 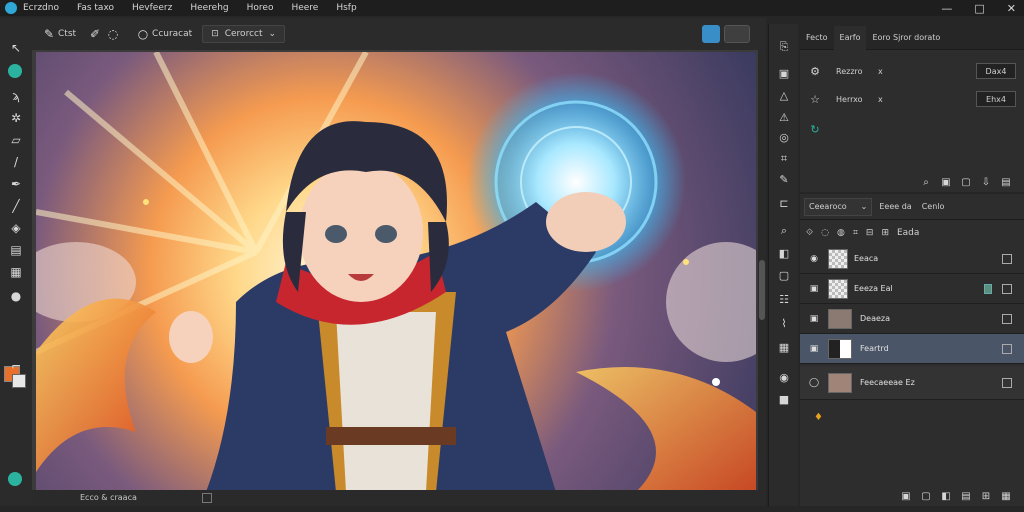 I want to click on tab-properties: Fecto, so click(x=817, y=38).